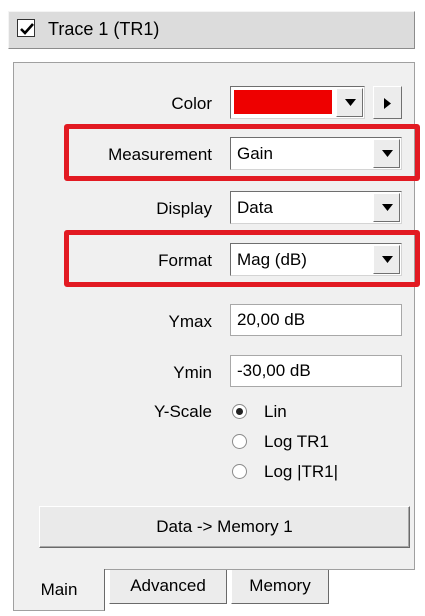 The image size is (425, 616). Describe the element at coordinates (239, 441) in the screenshot. I see `yscale-radio-log-tr1` at that location.